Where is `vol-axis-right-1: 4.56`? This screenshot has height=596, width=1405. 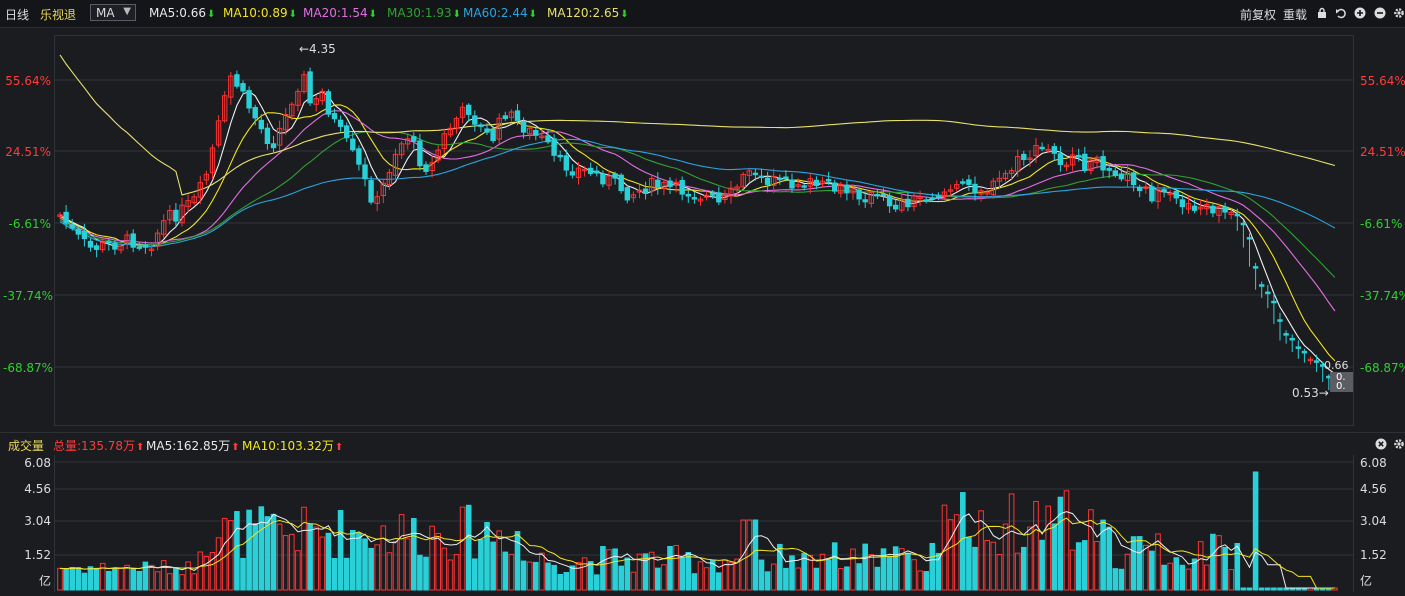 vol-axis-right-1: 4.56 is located at coordinates (1373, 489).